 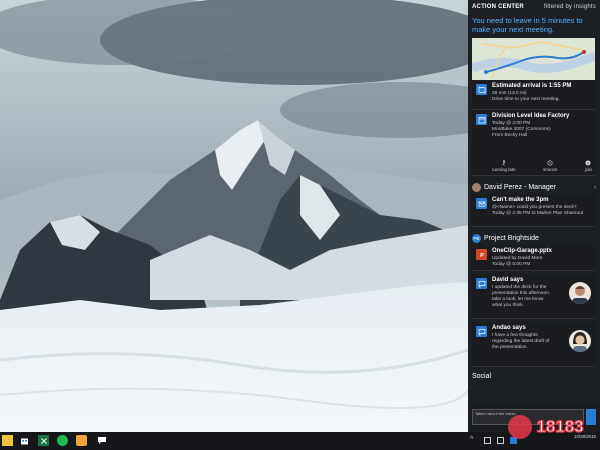 I want to click on skype-icon: S, so click(x=588, y=163).